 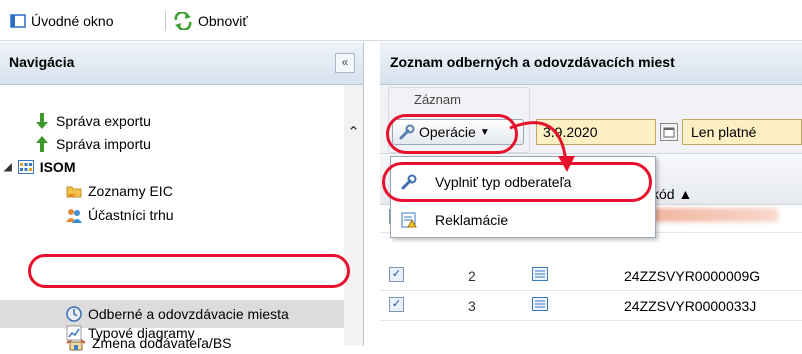 What do you see at coordinates (542, 146) in the screenshot?
I see `annotation-arrow` at bounding box center [542, 146].